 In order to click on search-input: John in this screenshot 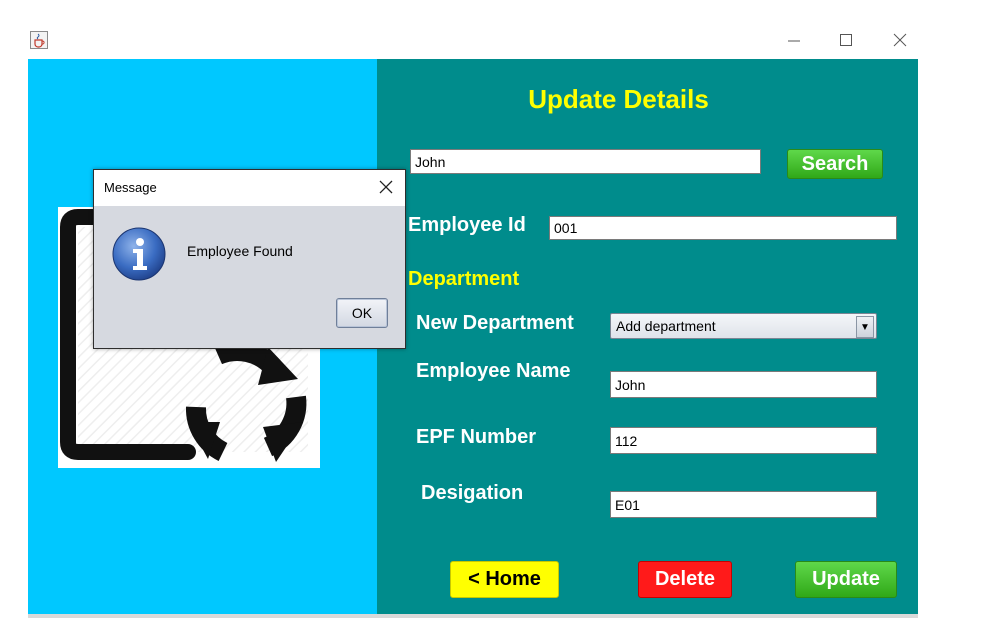, I will do `click(585, 161)`.